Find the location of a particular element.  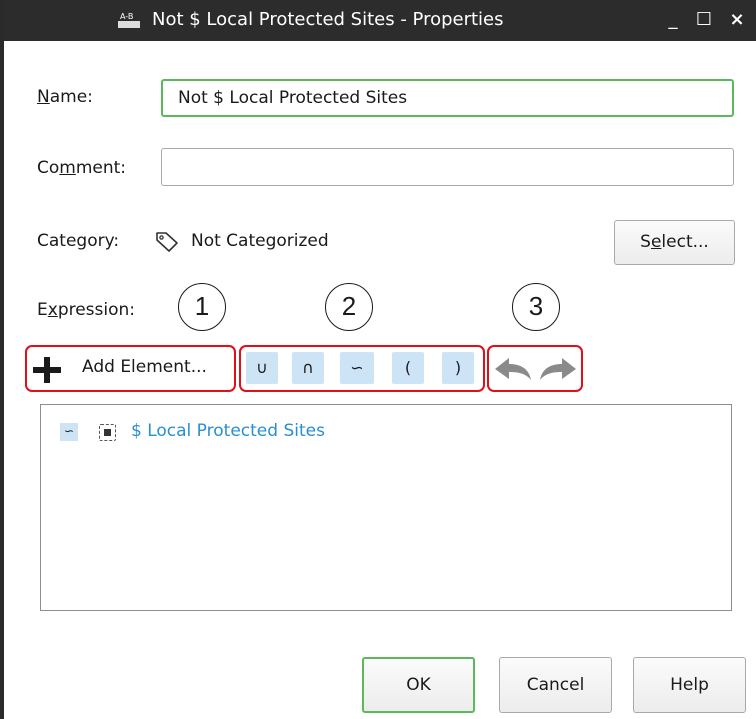

a-to-b-query-icon: A-B is located at coordinates (129, 20).